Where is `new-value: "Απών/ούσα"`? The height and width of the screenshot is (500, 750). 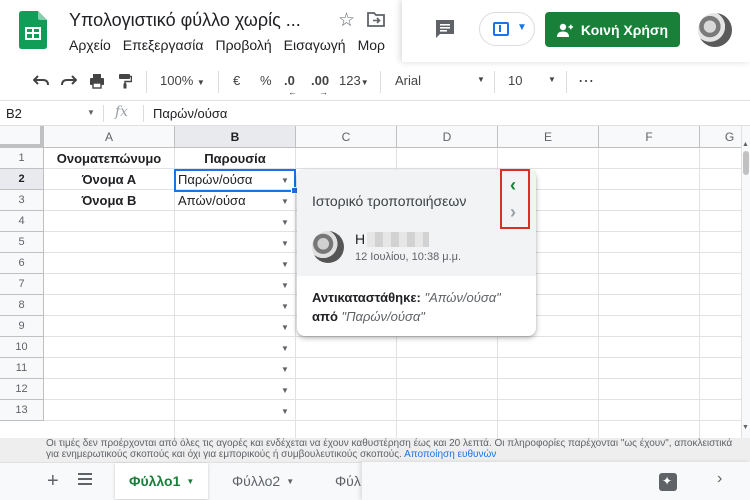 new-value: "Απών/ούσα" is located at coordinates (462, 297).